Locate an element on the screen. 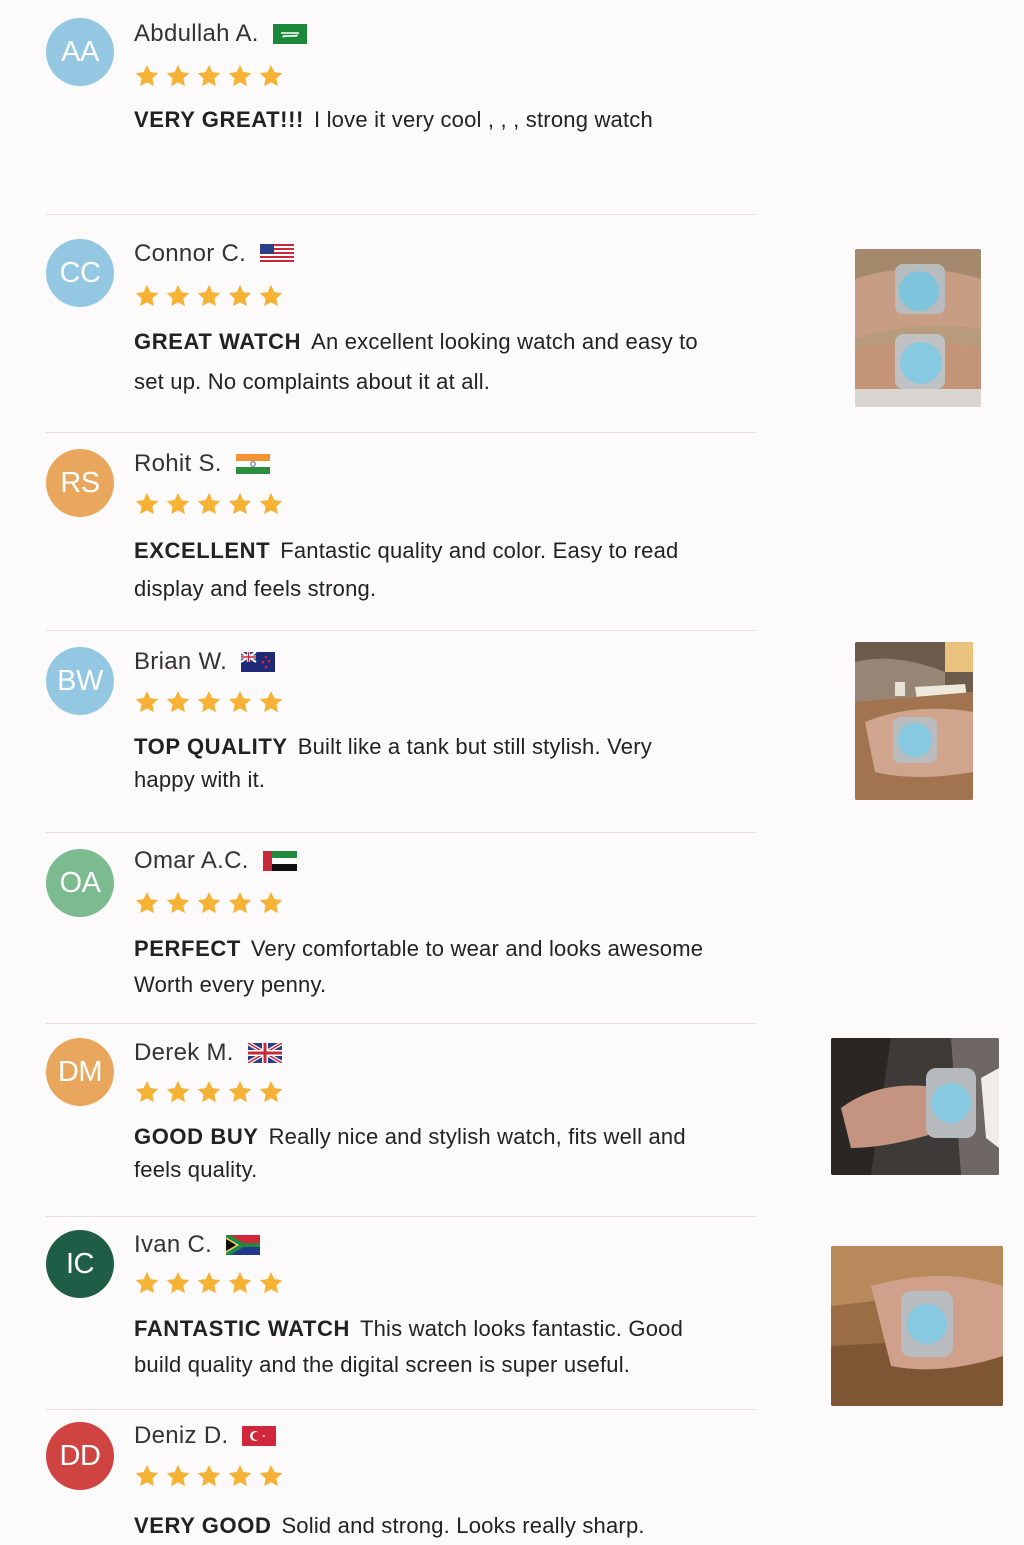  review-title: GOOD BUY is located at coordinates (196, 1136).